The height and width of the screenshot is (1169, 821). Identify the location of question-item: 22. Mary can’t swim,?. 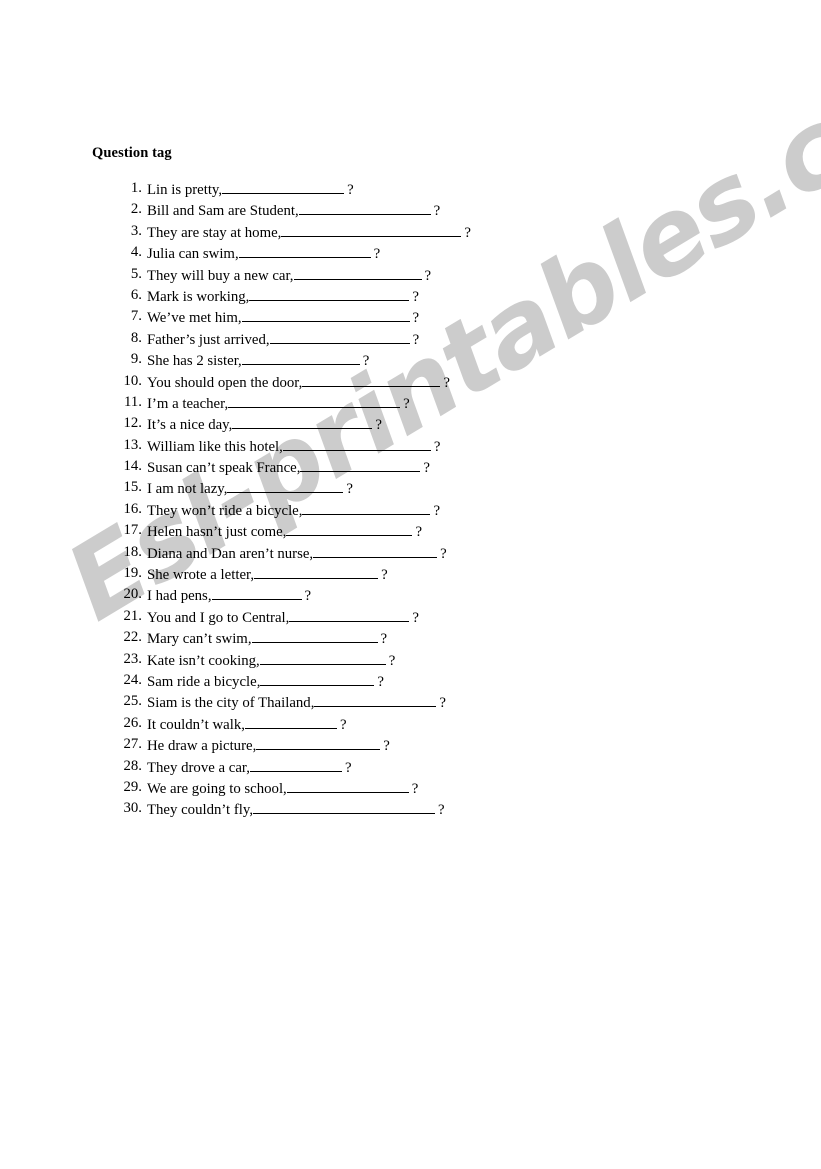
(410, 639).